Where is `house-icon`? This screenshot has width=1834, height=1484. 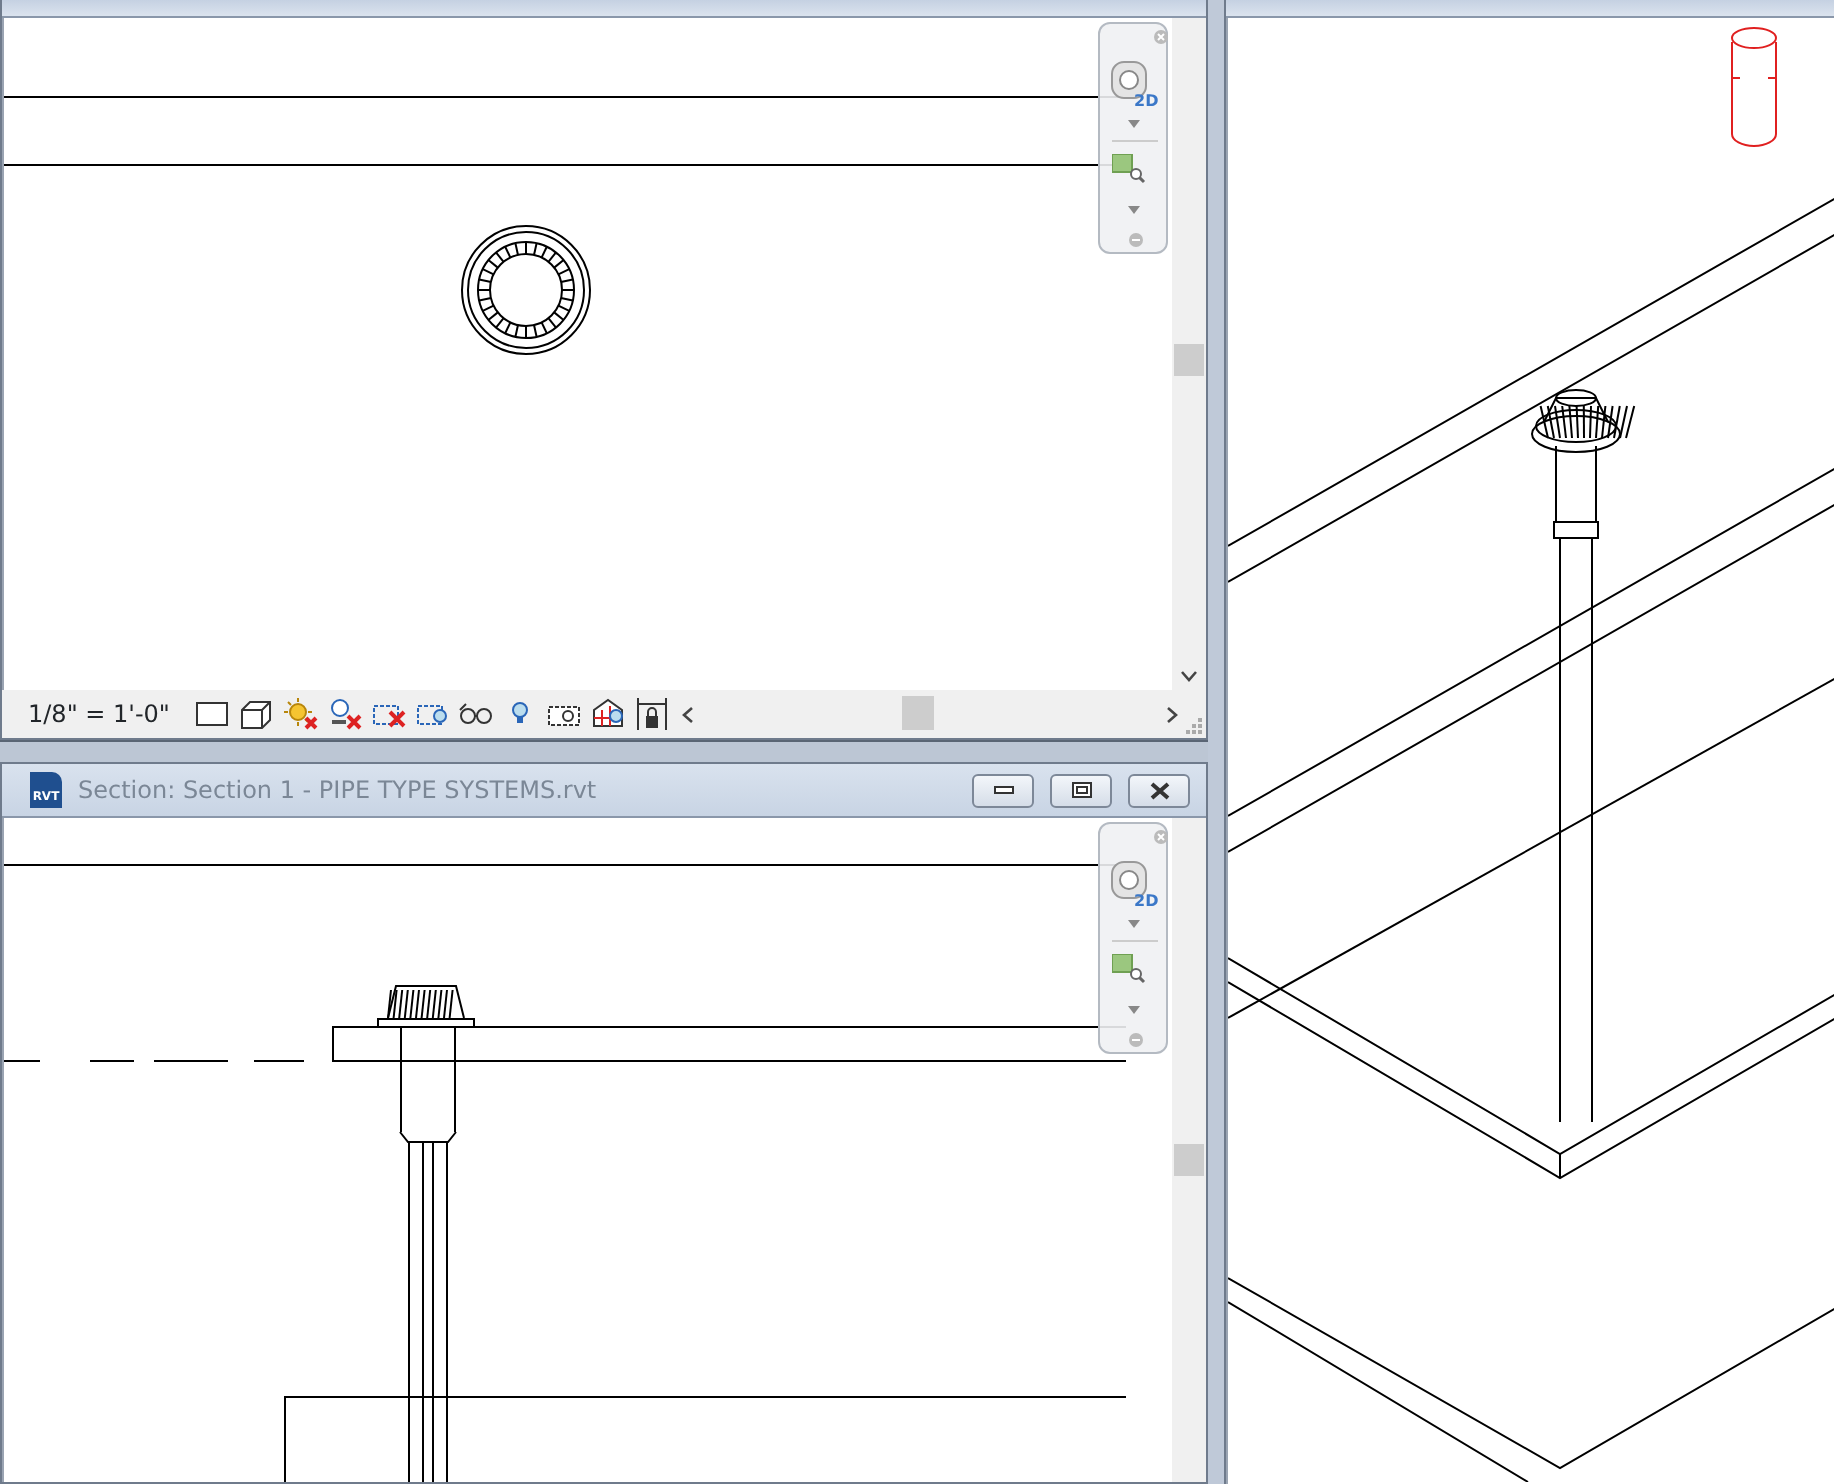 house-icon is located at coordinates (607, 714).